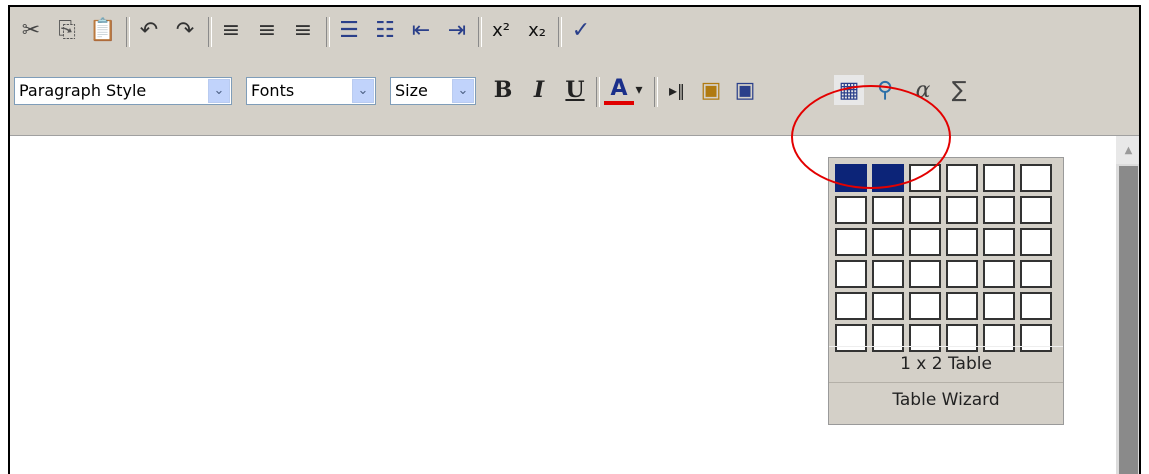  What do you see at coordinates (267, 30) in the screenshot?
I see `align-center-icon: ≡` at bounding box center [267, 30].